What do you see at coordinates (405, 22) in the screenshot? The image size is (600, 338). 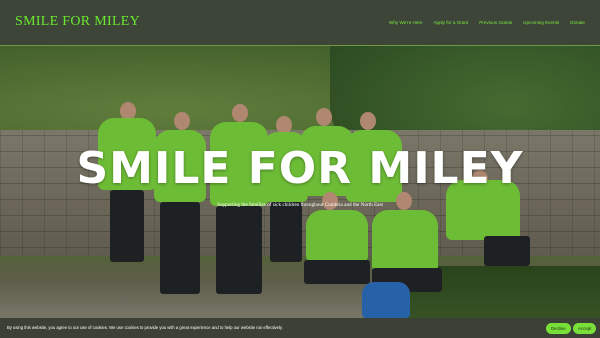 I see `nav-why-we-are-here: Why We're Here` at bounding box center [405, 22].